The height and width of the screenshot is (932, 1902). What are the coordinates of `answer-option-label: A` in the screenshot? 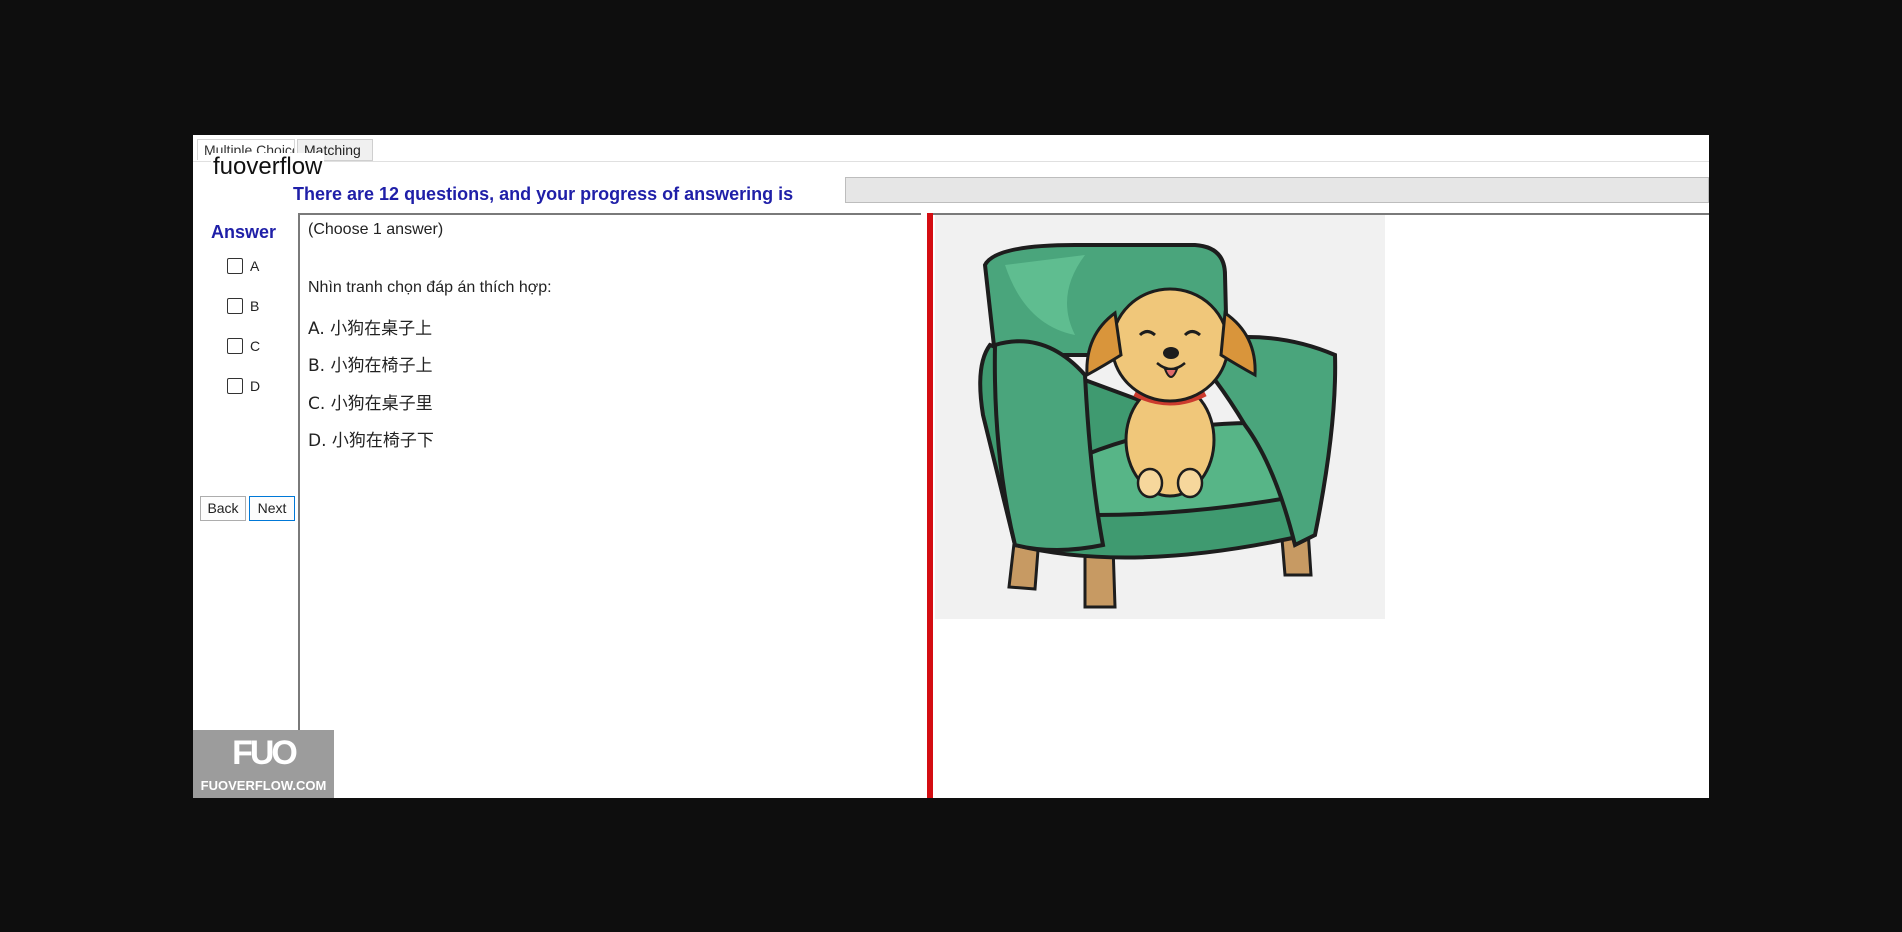 It's located at (255, 266).